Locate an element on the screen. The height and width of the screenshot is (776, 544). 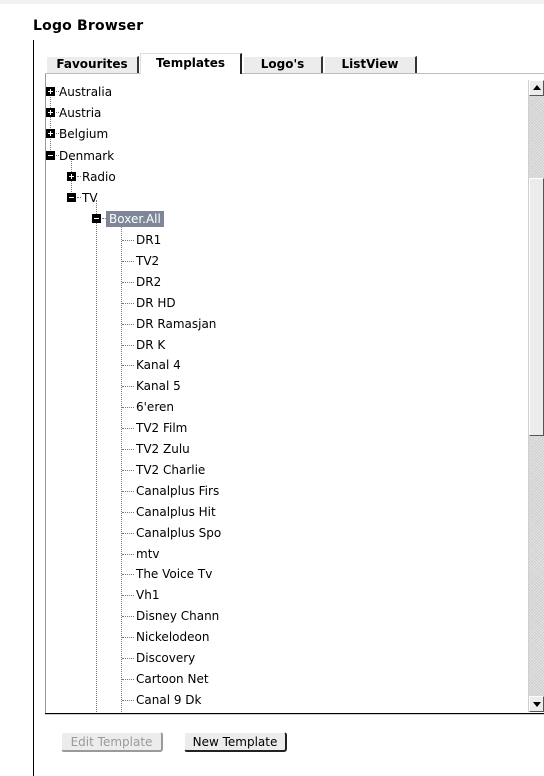
tree-node-boxer-all: Boxer.All is located at coordinates (135, 219).